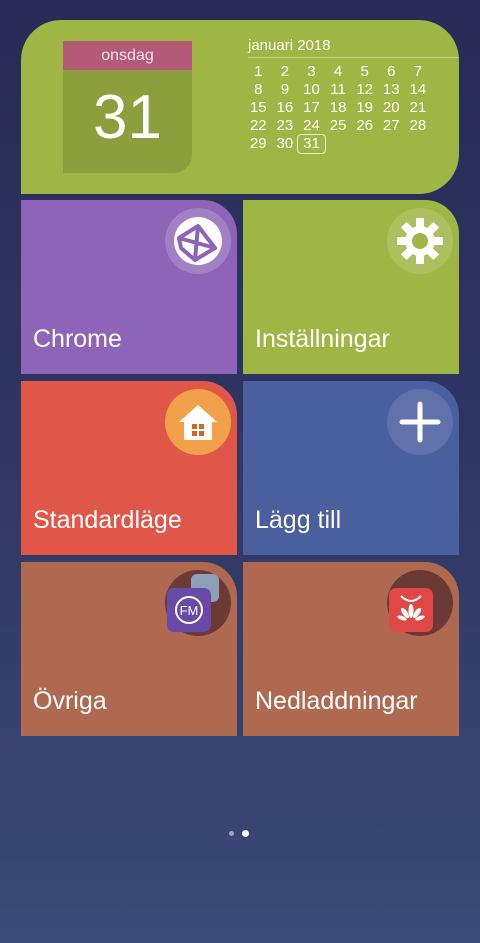  What do you see at coordinates (198, 241) in the screenshot?
I see `globe-icon` at bounding box center [198, 241].